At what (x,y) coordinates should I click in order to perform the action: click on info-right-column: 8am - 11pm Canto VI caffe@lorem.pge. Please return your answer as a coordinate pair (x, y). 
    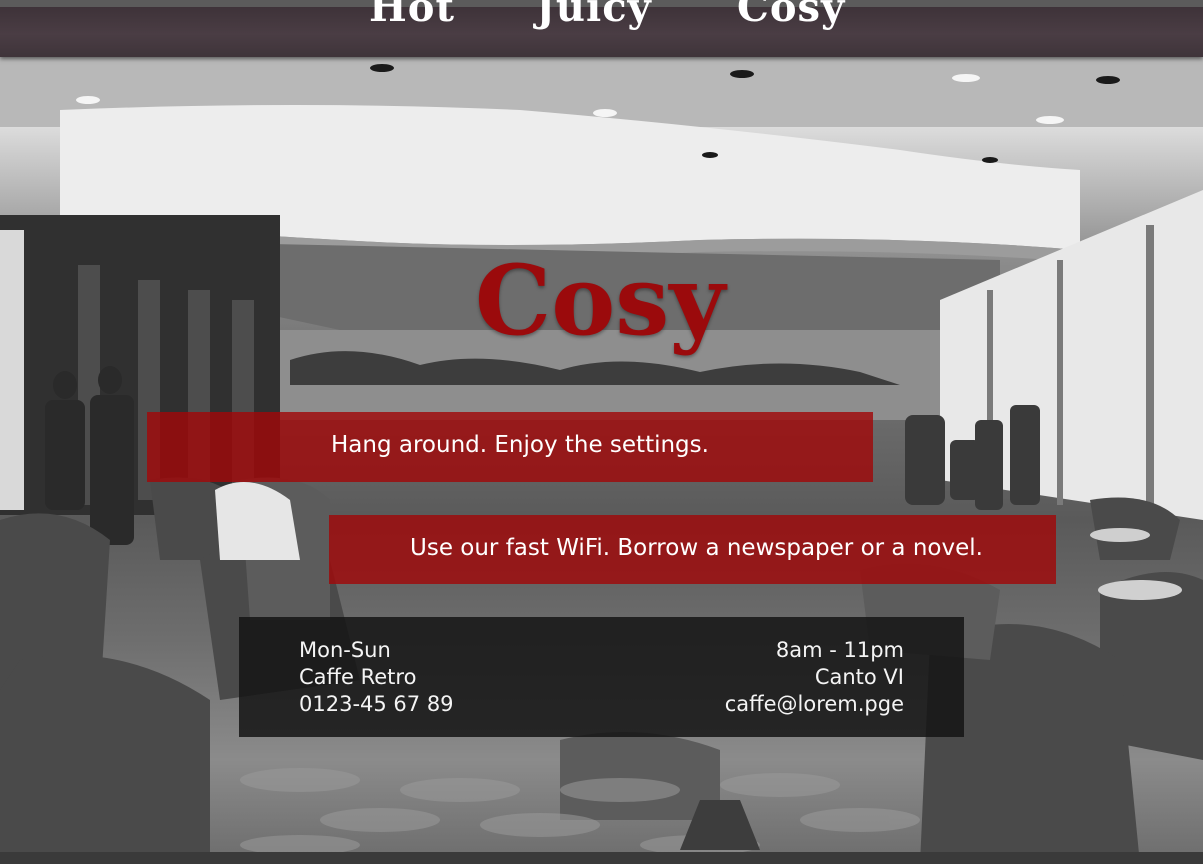
    Looking at the image, I should click on (814, 677).